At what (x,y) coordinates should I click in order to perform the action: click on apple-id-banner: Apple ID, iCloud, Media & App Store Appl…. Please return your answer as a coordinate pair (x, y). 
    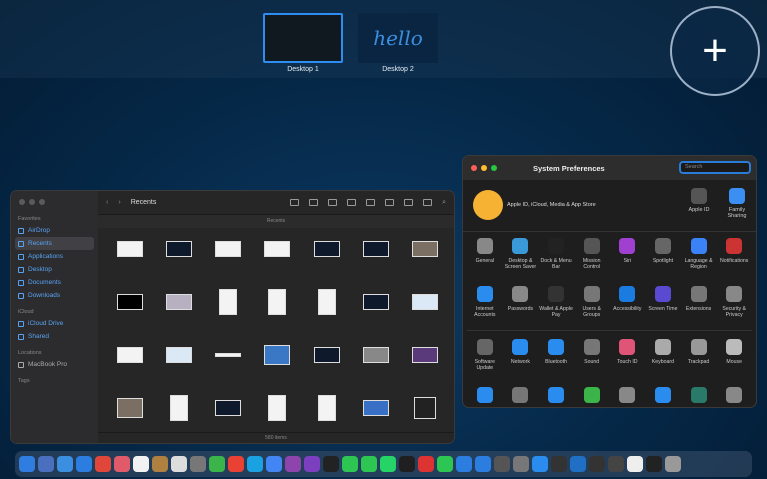
    Looking at the image, I should click on (609, 206).